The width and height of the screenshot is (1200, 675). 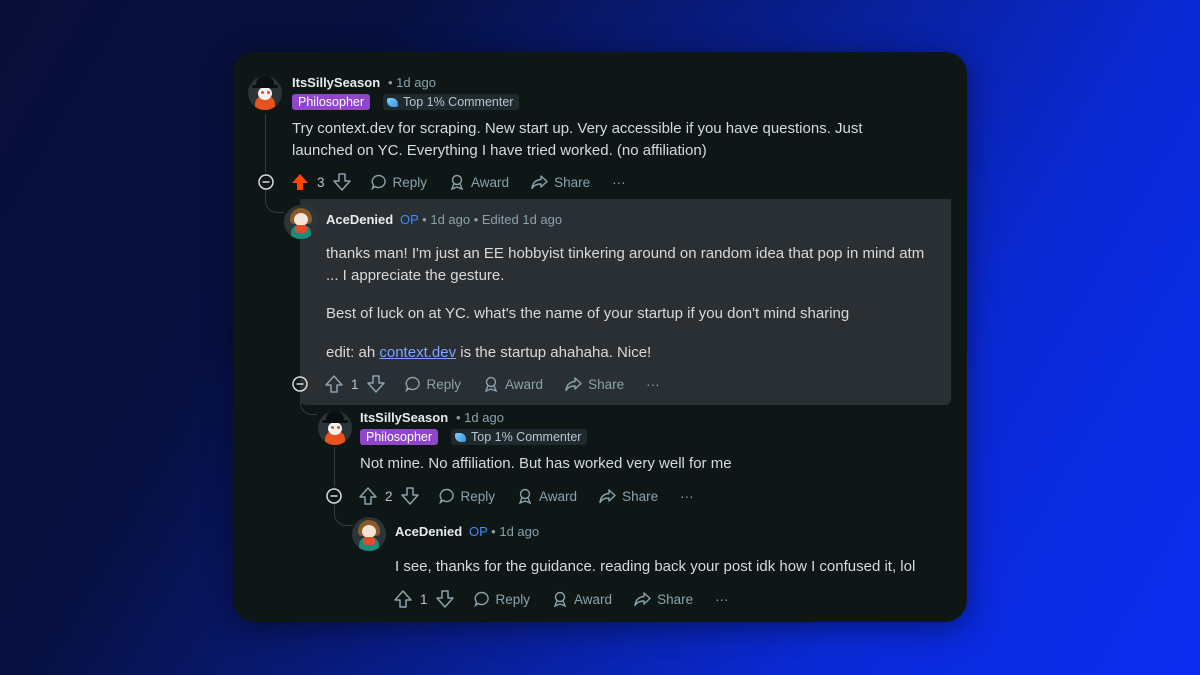 I want to click on vote-count: 3, so click(x=321, y=182).